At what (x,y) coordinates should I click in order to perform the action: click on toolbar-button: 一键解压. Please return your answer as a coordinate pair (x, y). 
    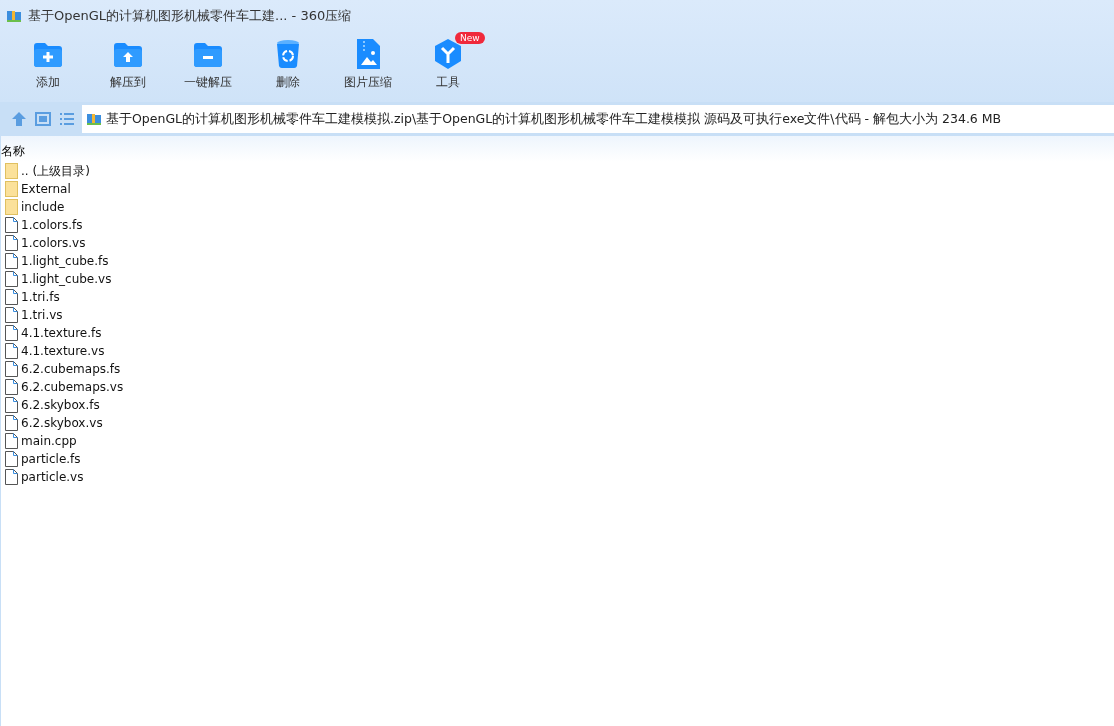
    Looking at the image, I should click on (208, 67).